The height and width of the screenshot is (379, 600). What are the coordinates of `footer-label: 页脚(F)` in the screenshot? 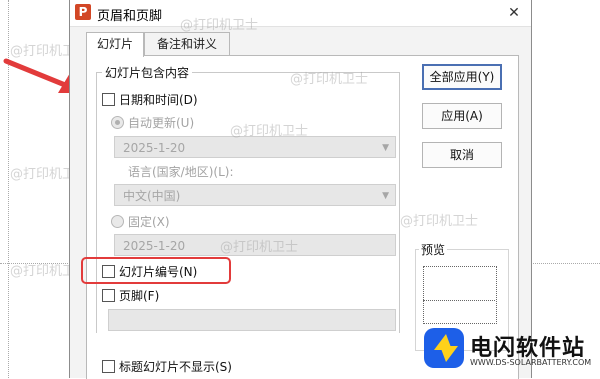 It's located at (139, 296).